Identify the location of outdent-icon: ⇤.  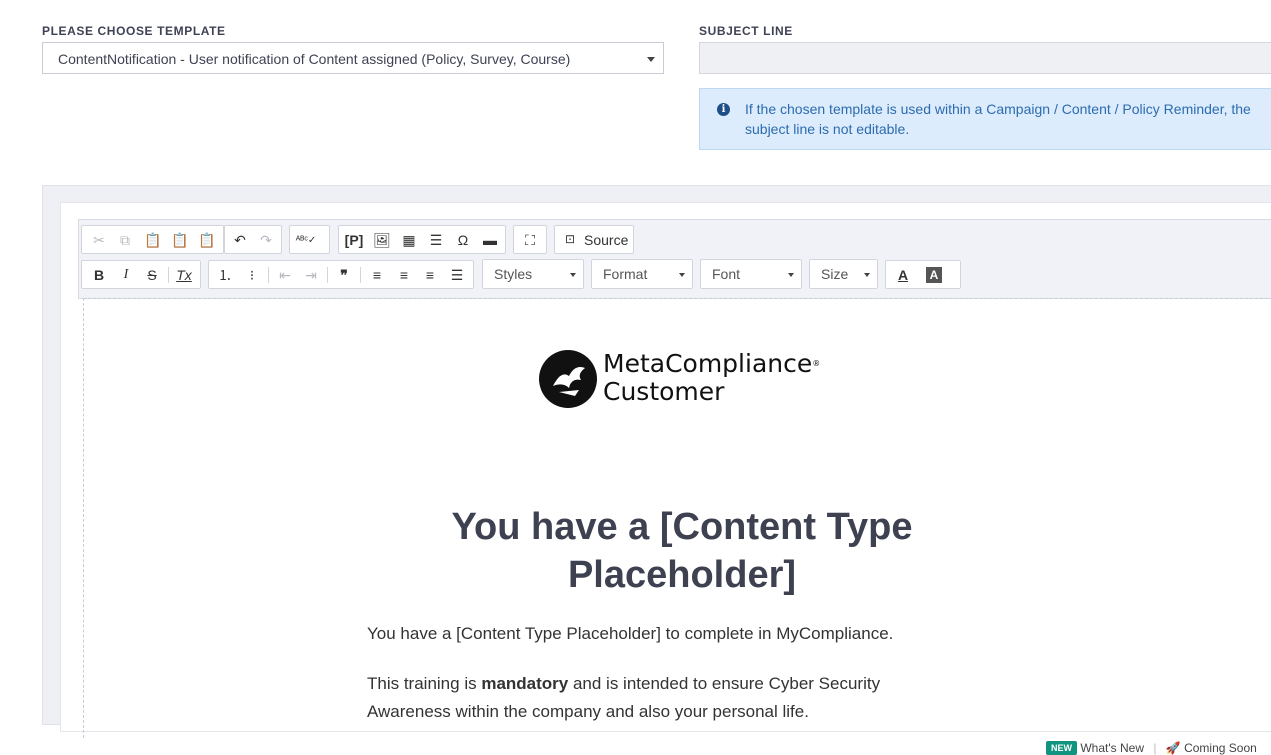
(285, 275).